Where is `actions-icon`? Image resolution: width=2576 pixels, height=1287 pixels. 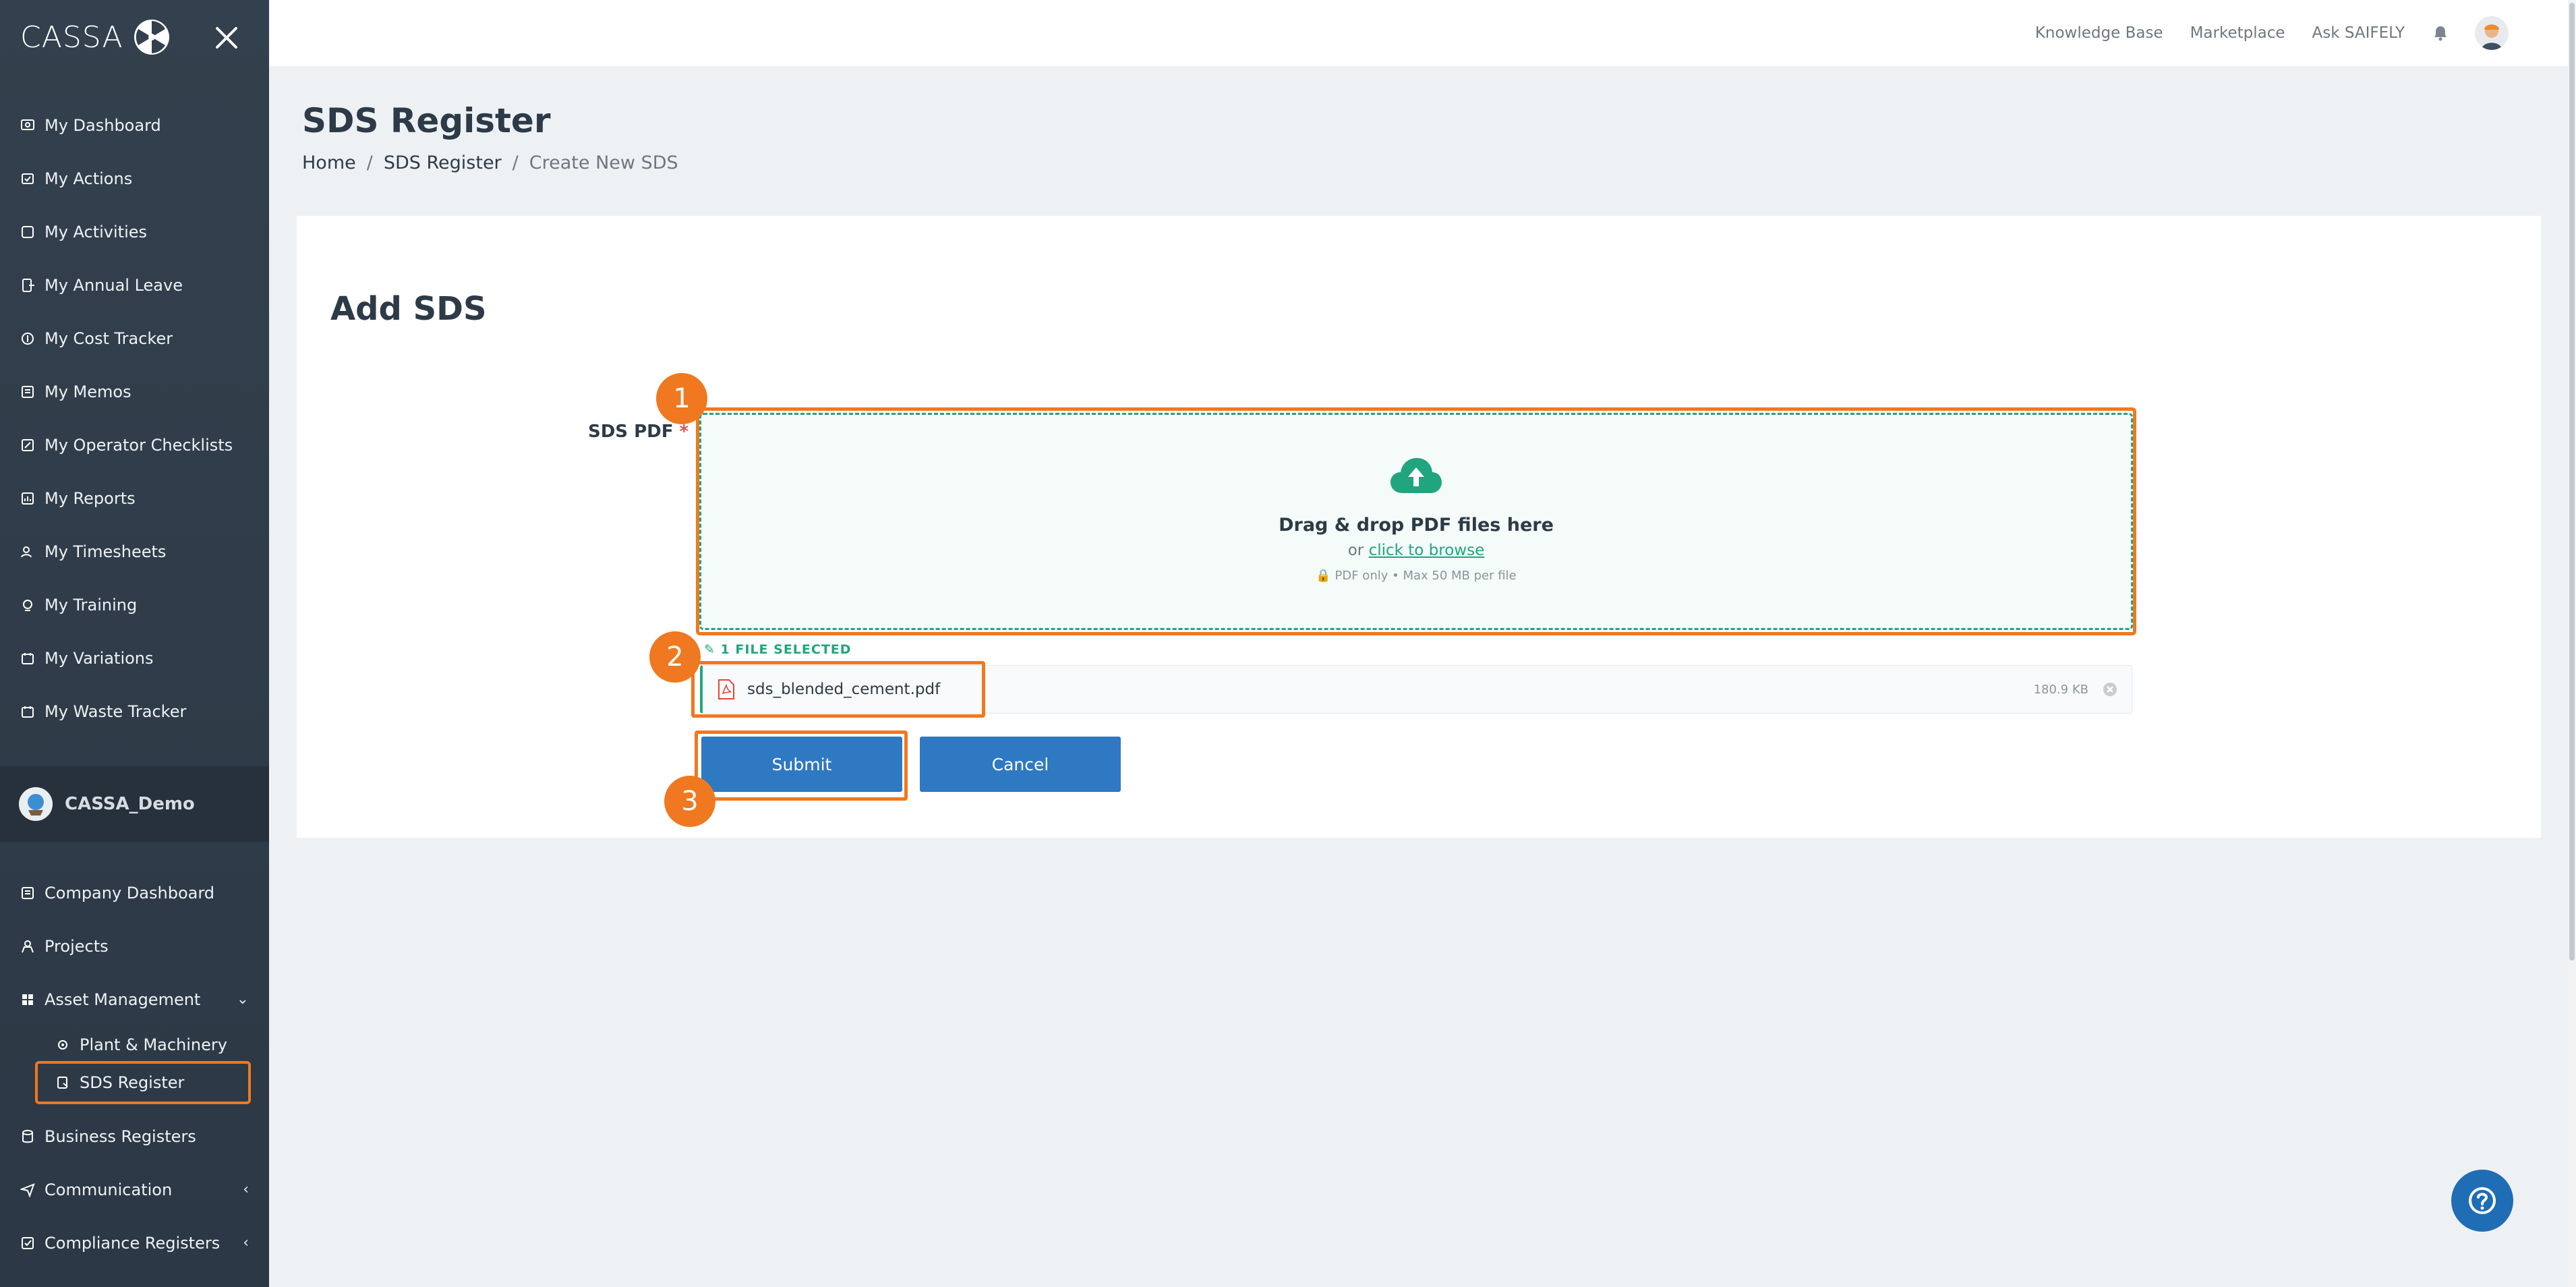
actions-icon is located at coordinates (28, 178).